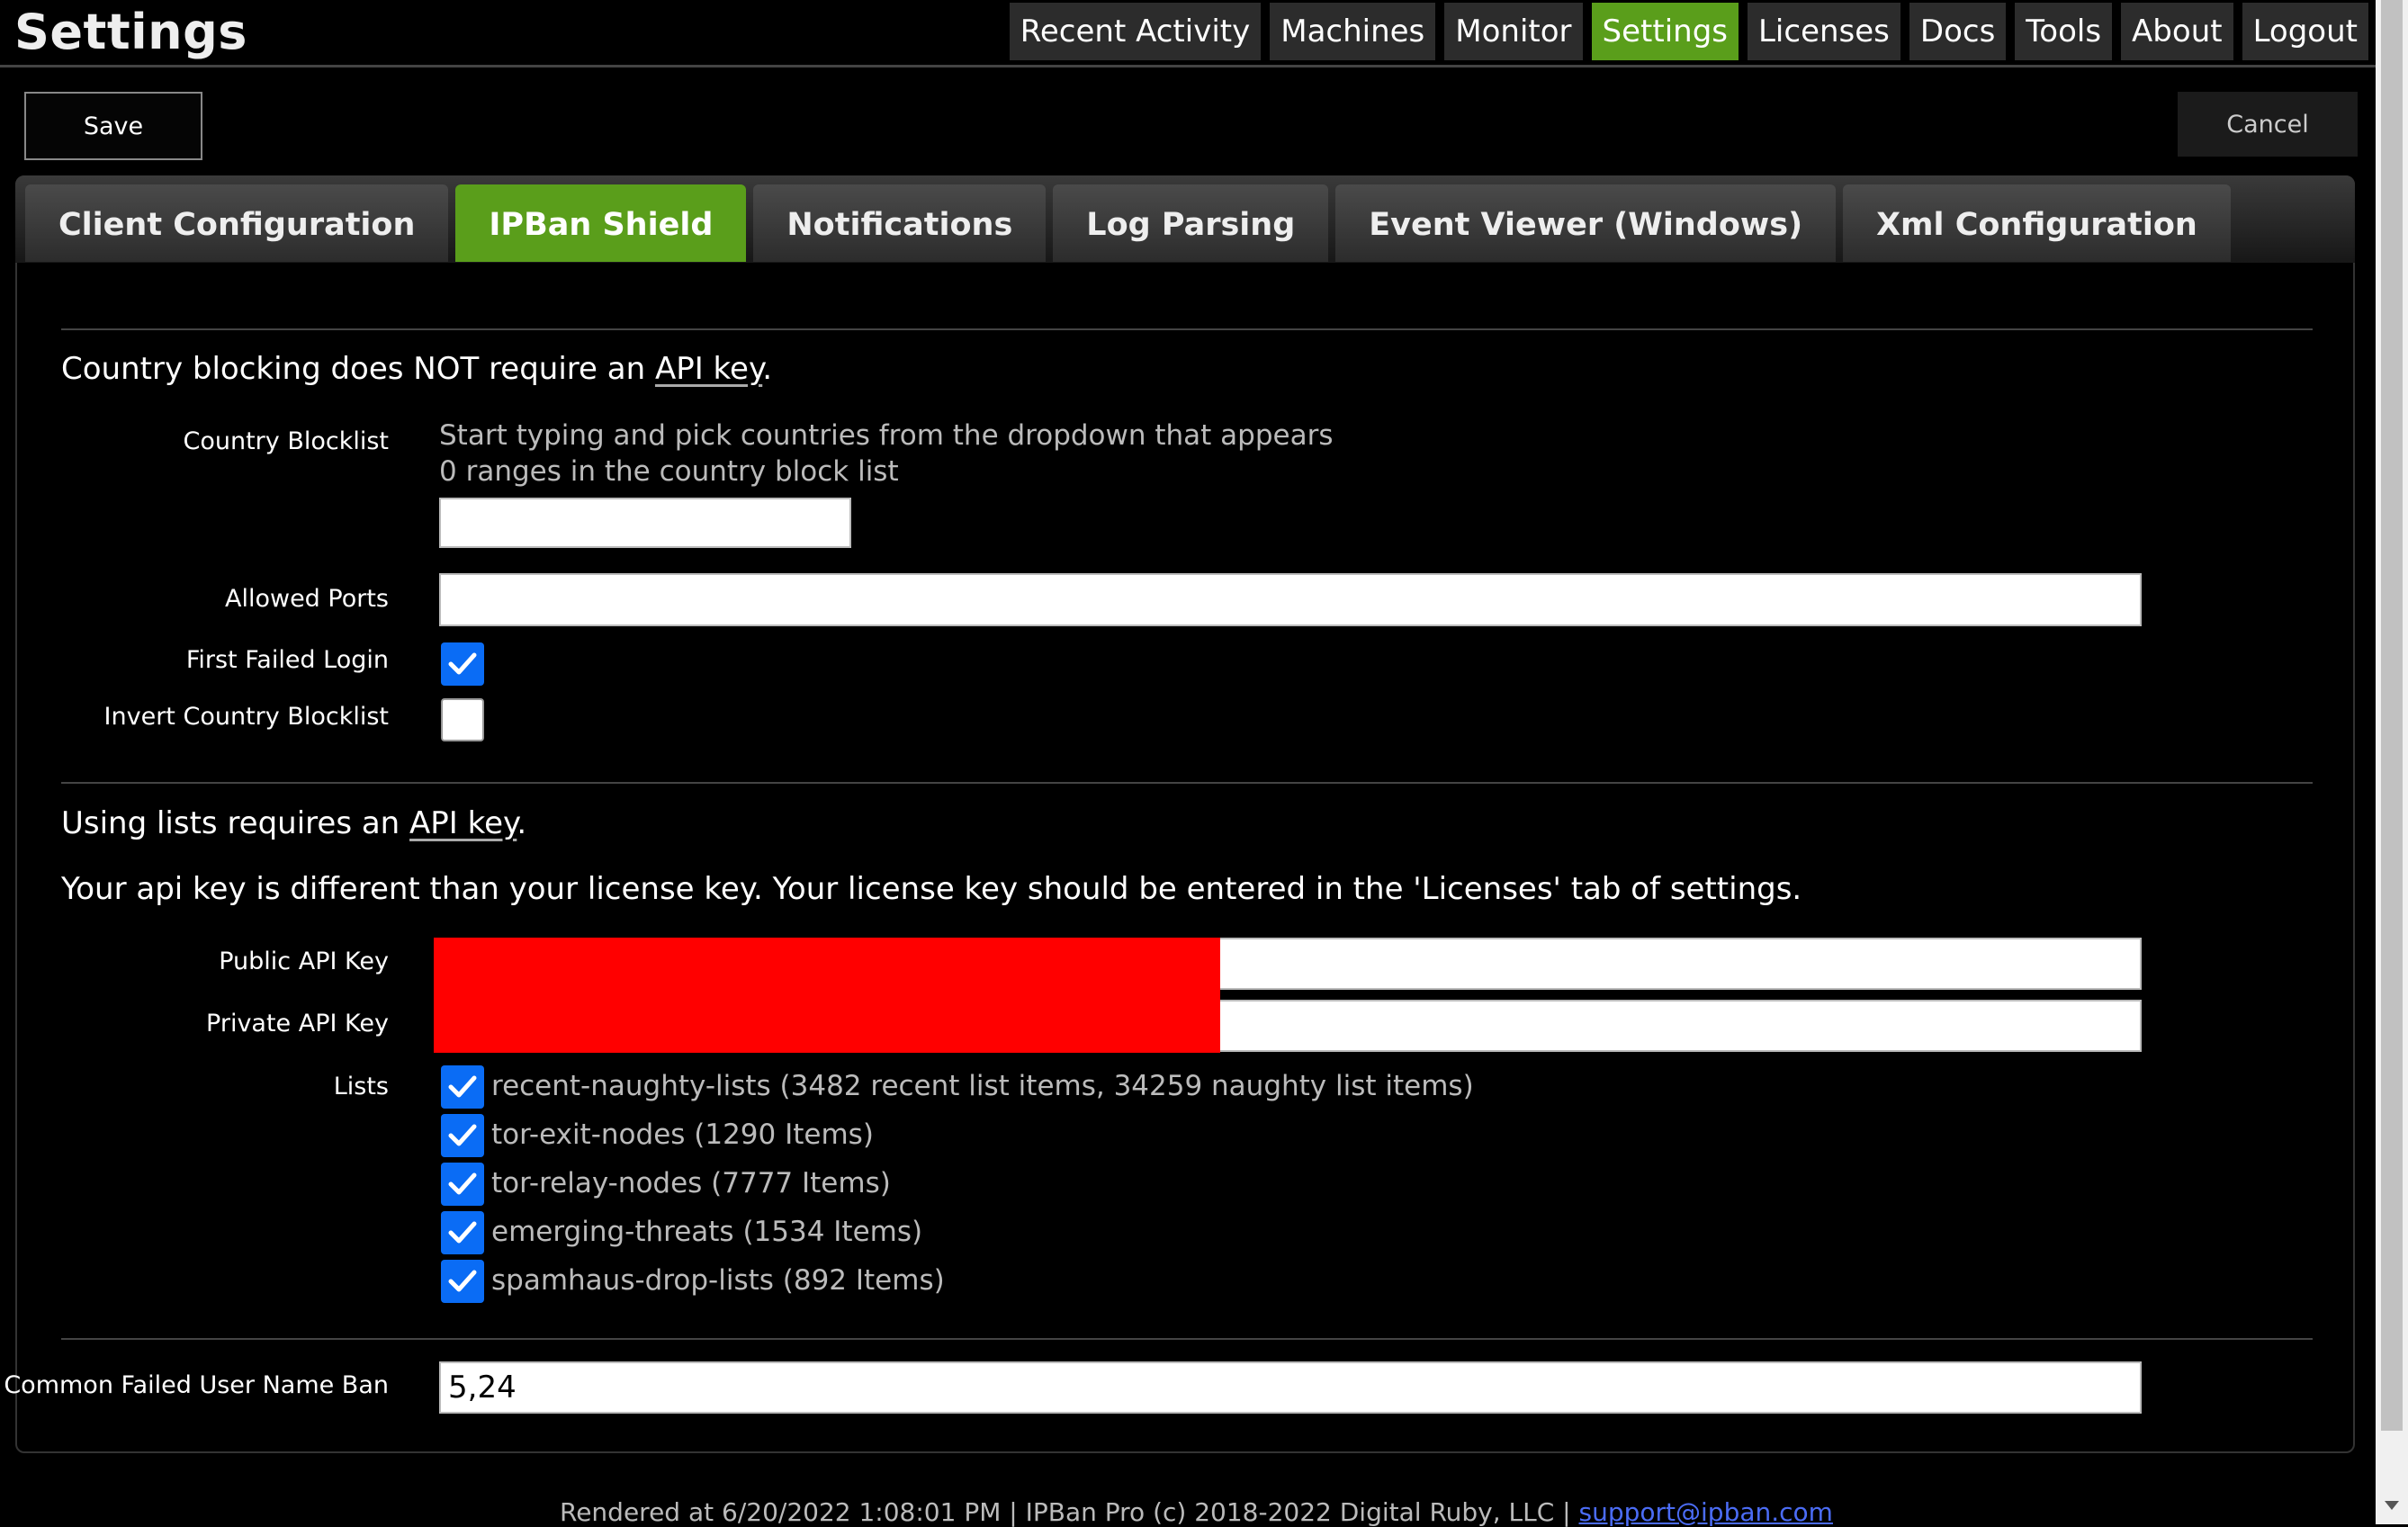 The width and height of the screenshot is (2408, 1527). Describe the element at coordinates (1513, 32) in the screenshot. I see `nav-monitor: Monitor` at that location.